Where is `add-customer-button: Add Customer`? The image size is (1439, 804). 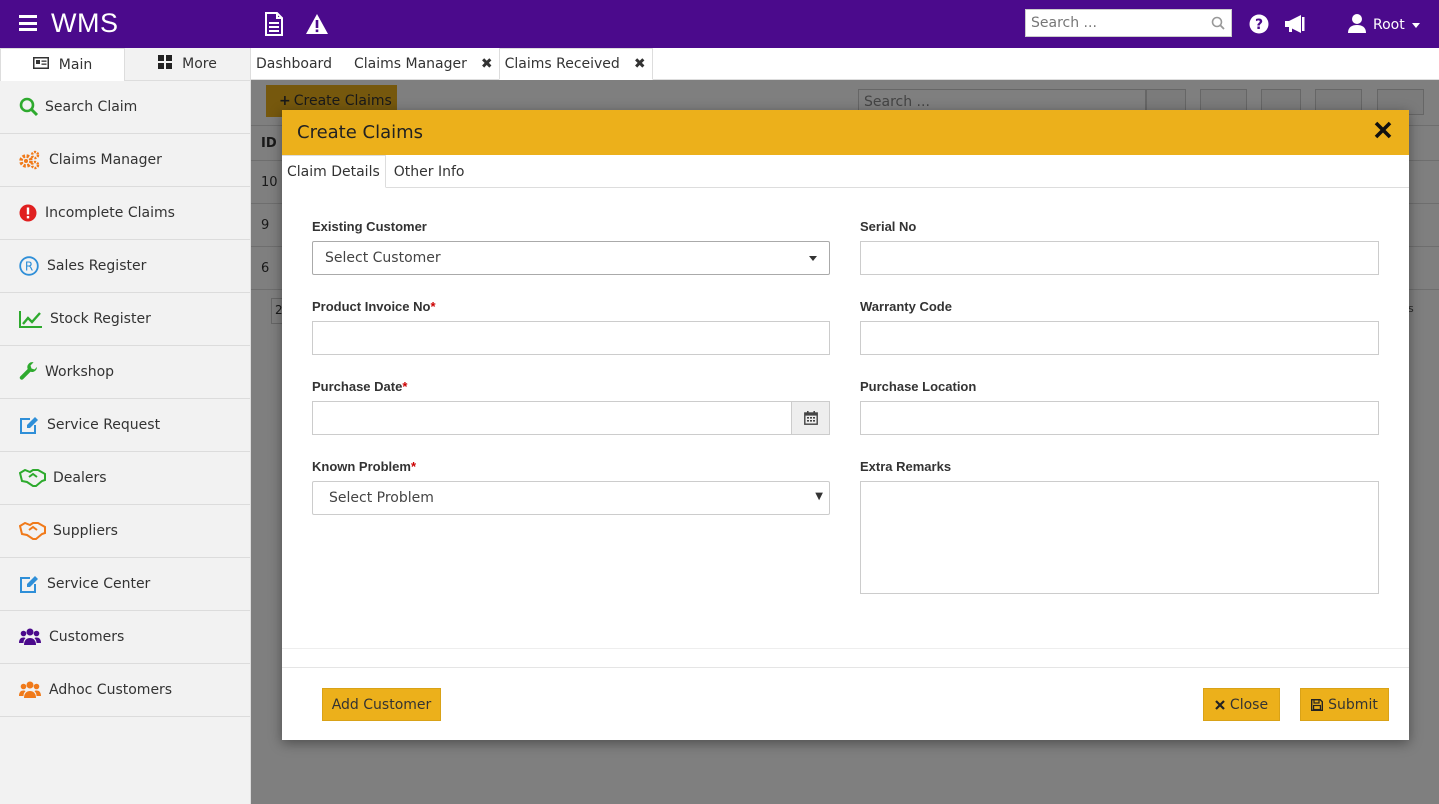 add-customer-button: Add Customer is located at coordinates (381, 704).